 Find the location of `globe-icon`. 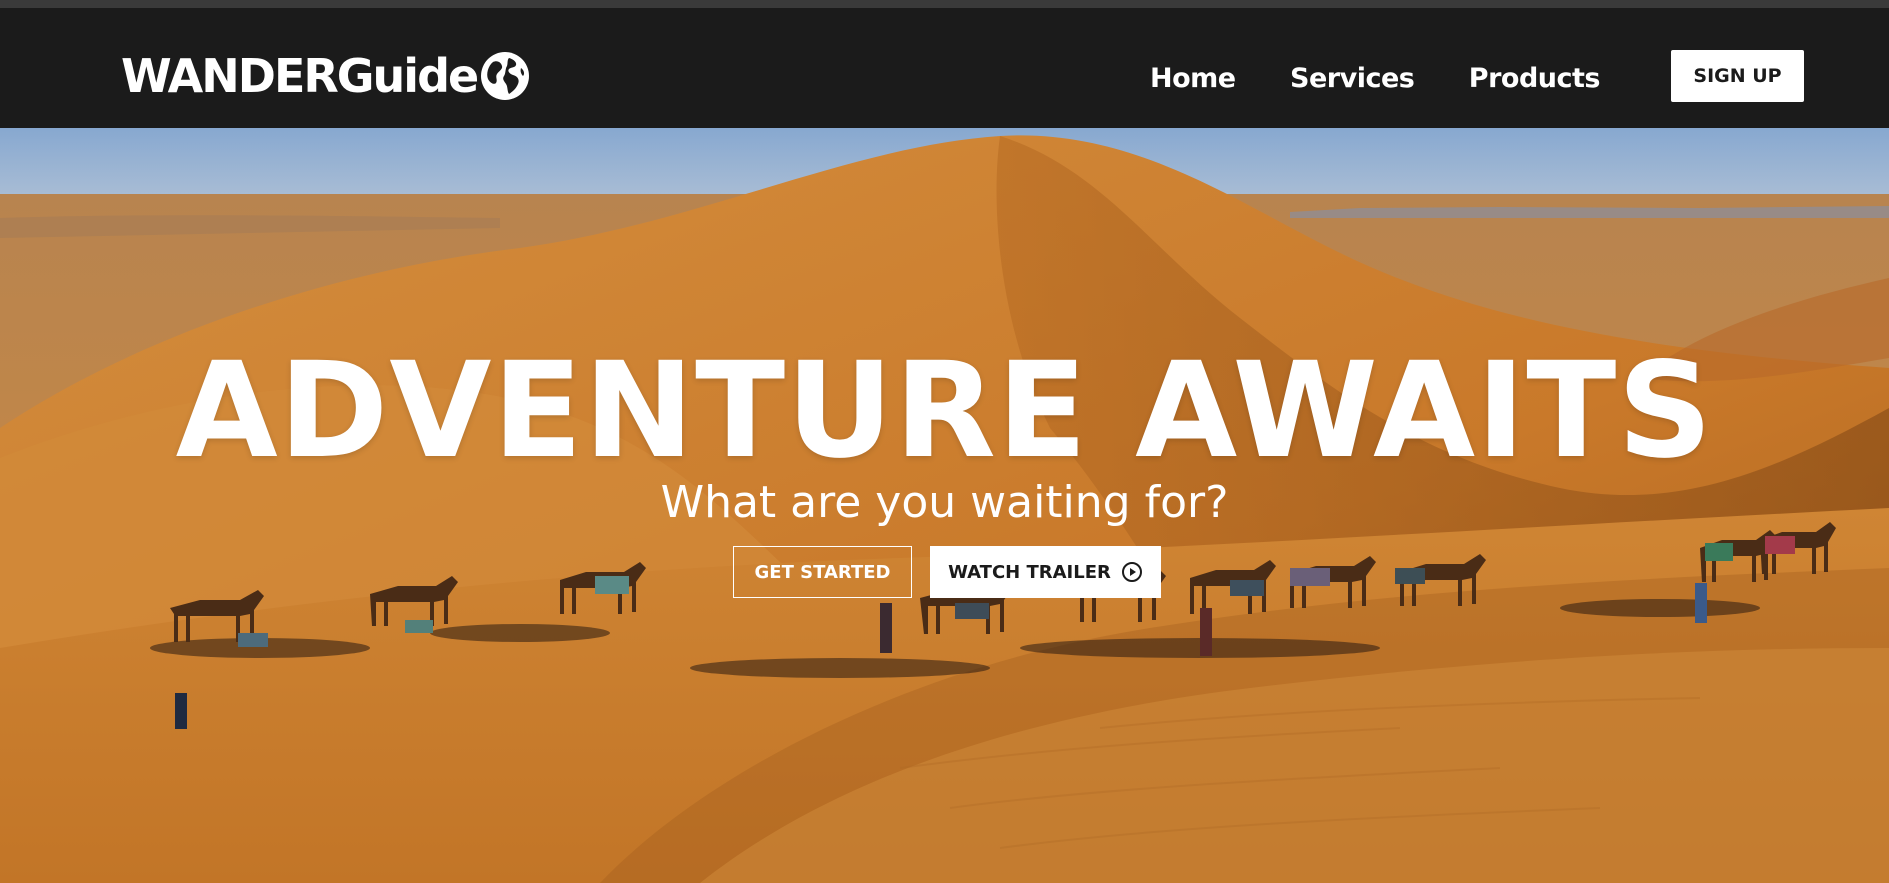

globe-icon is located at coordinates (505, 76).